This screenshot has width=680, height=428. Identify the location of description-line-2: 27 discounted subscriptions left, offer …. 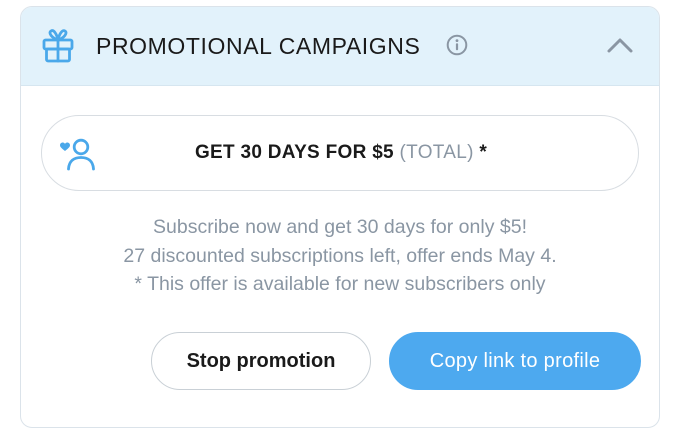
(340, 255).